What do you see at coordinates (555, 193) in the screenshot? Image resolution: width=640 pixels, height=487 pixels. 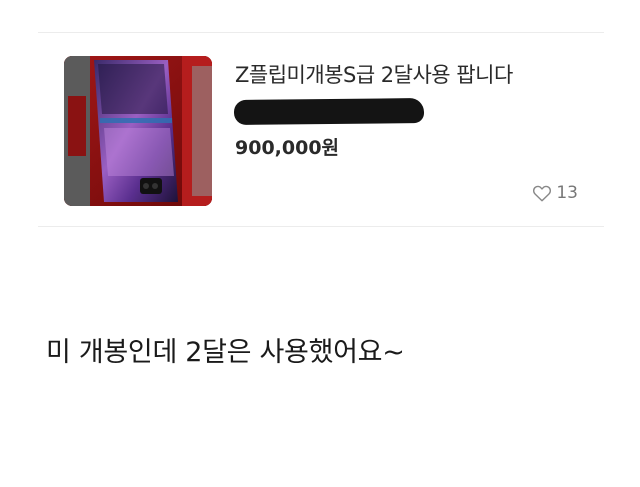 I see `like-counter: 13` at bounding box center [555, 193].